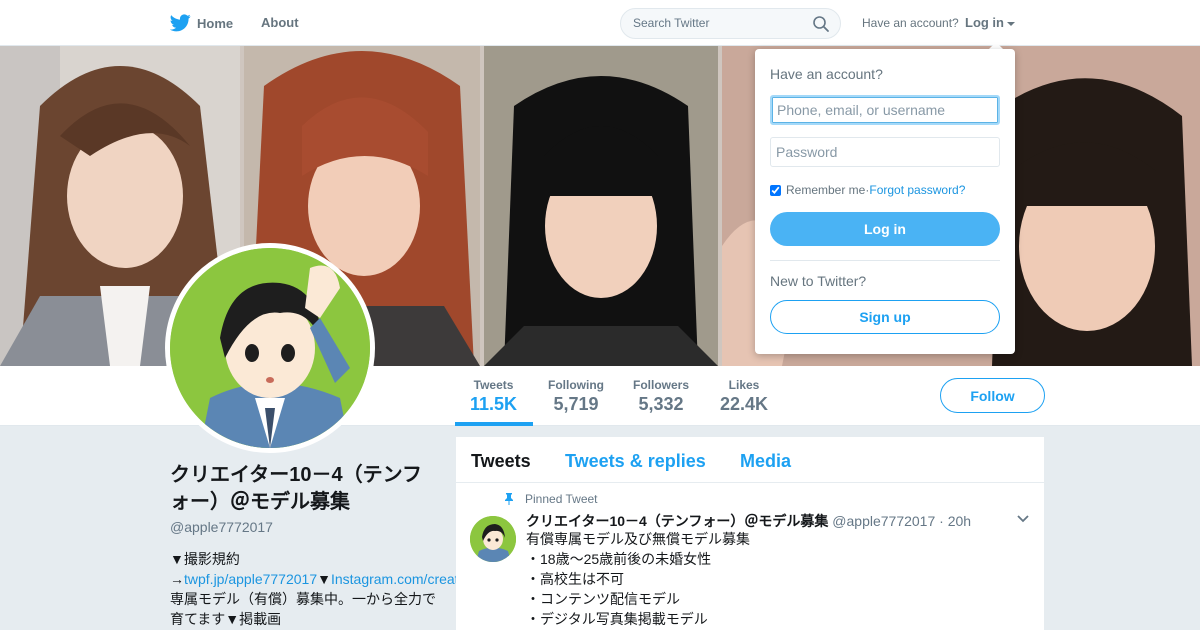 The height and width of the screenshot is (630, 1200). Describe the element at coordinates (635, 461) in the screenshot. I see `tab-tweets-replies: Tweets & replies` at that location.